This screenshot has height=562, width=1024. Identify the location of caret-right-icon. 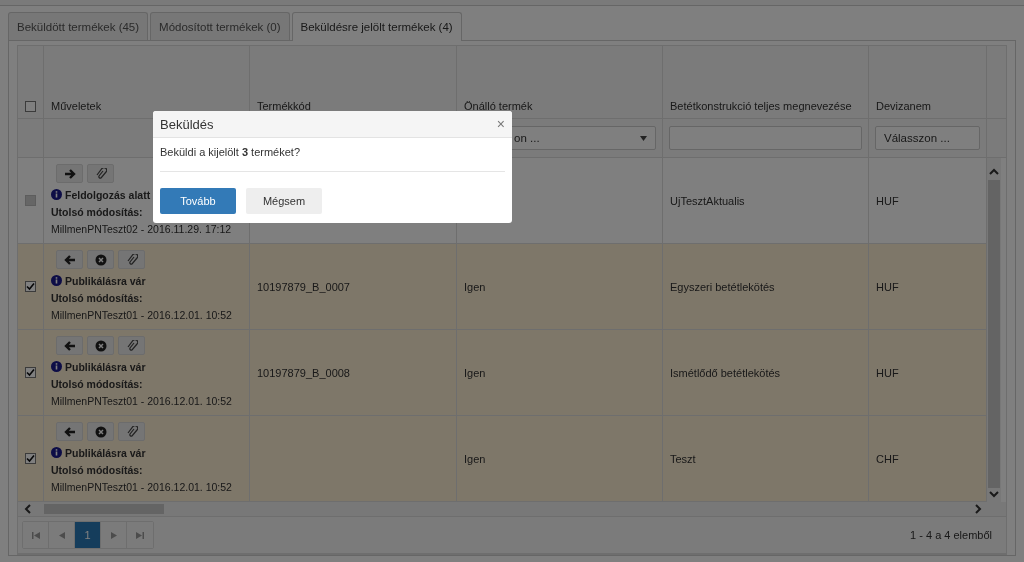
(978, 509).